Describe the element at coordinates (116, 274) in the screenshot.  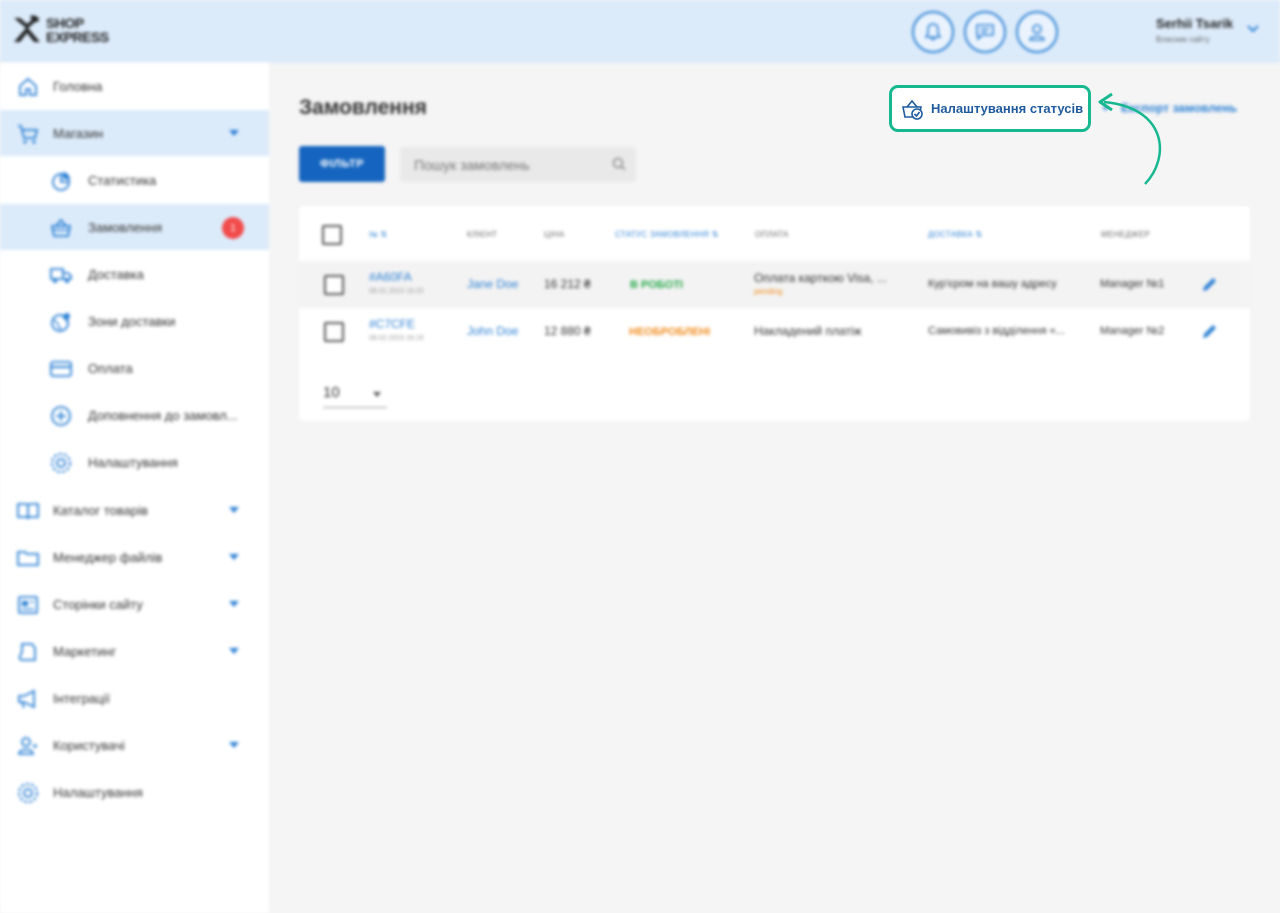
I see `sidebar-item-label: Доставка` at that location.